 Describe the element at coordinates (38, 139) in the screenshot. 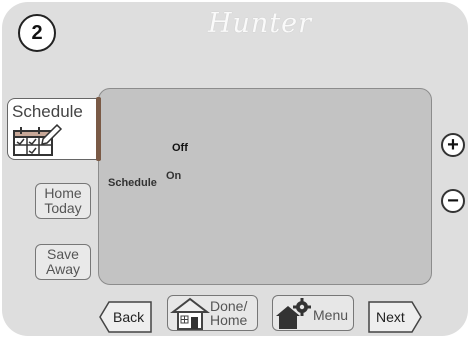

I see `calendar-icon` at that location.